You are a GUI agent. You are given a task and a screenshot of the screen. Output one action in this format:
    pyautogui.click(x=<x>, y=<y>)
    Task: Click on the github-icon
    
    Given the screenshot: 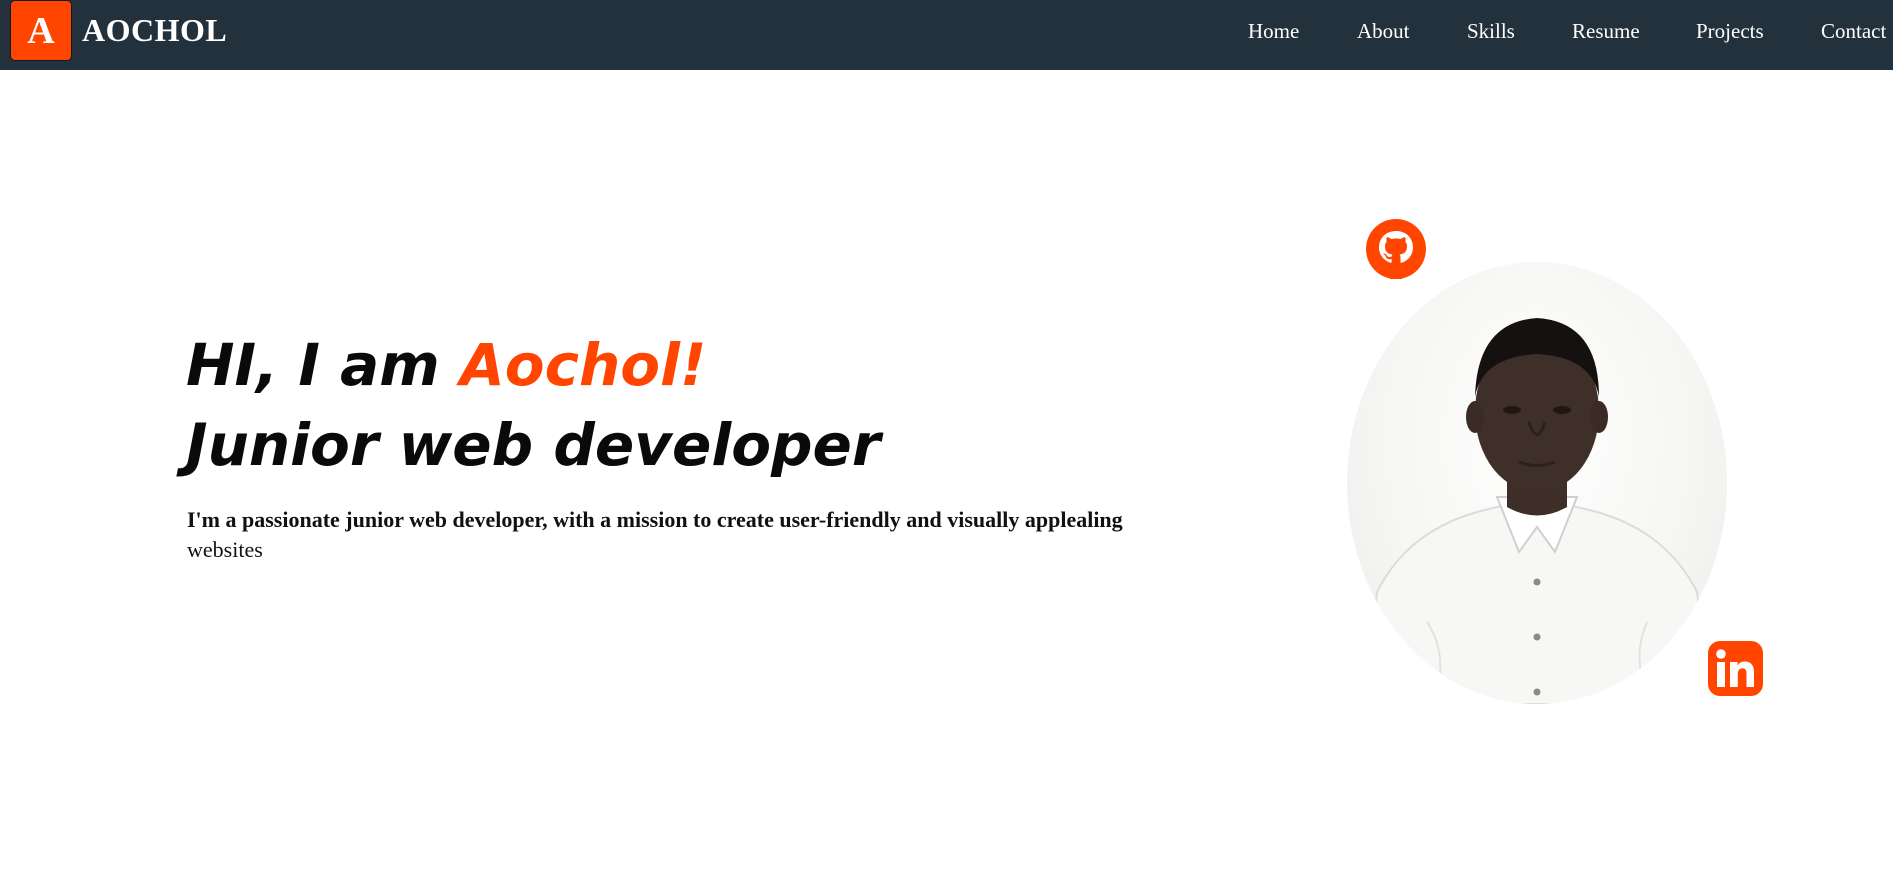 What is the action you would take?
    pyautogui.click(x=1396, y=249)
    